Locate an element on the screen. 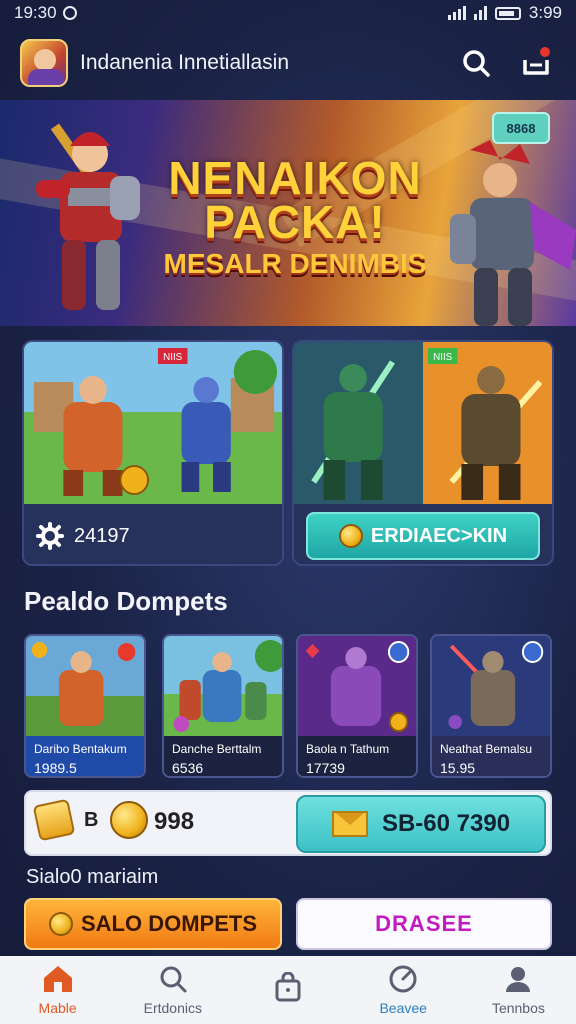 The image size is (576, 1024). warrior-right-illustration is located at coordinates (513, 233).